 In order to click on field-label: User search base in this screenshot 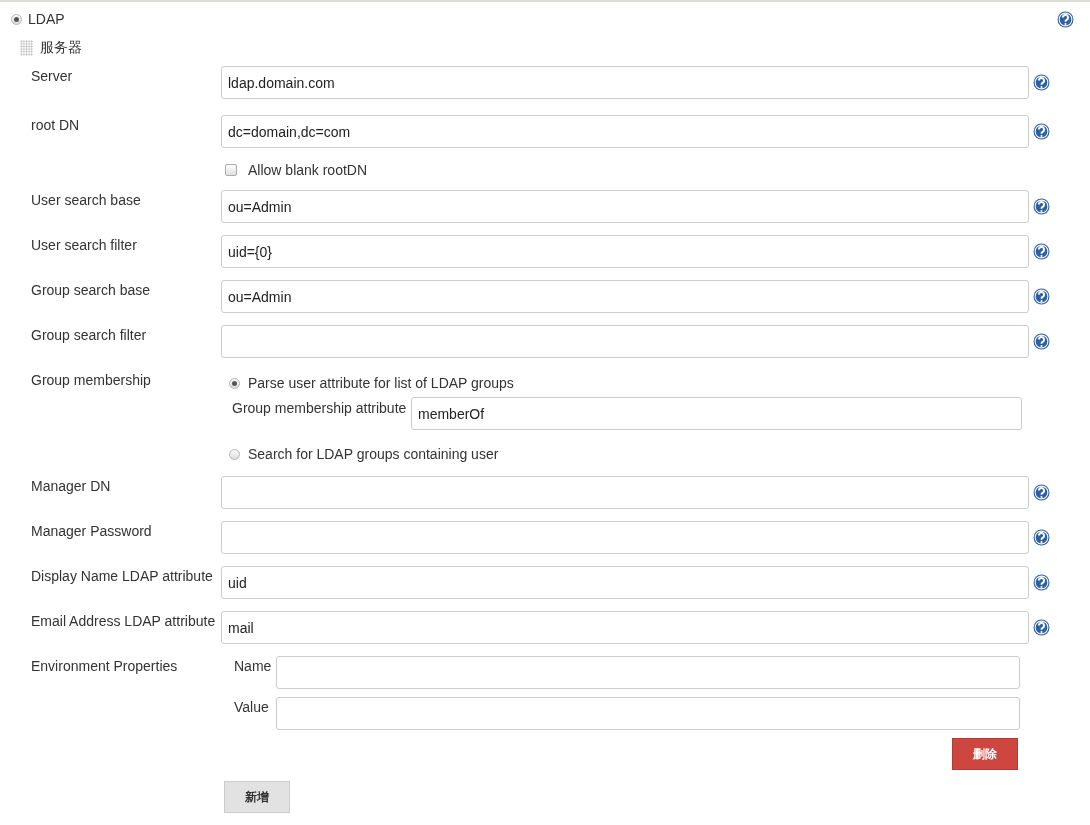, I will do `click(86, 199)`.